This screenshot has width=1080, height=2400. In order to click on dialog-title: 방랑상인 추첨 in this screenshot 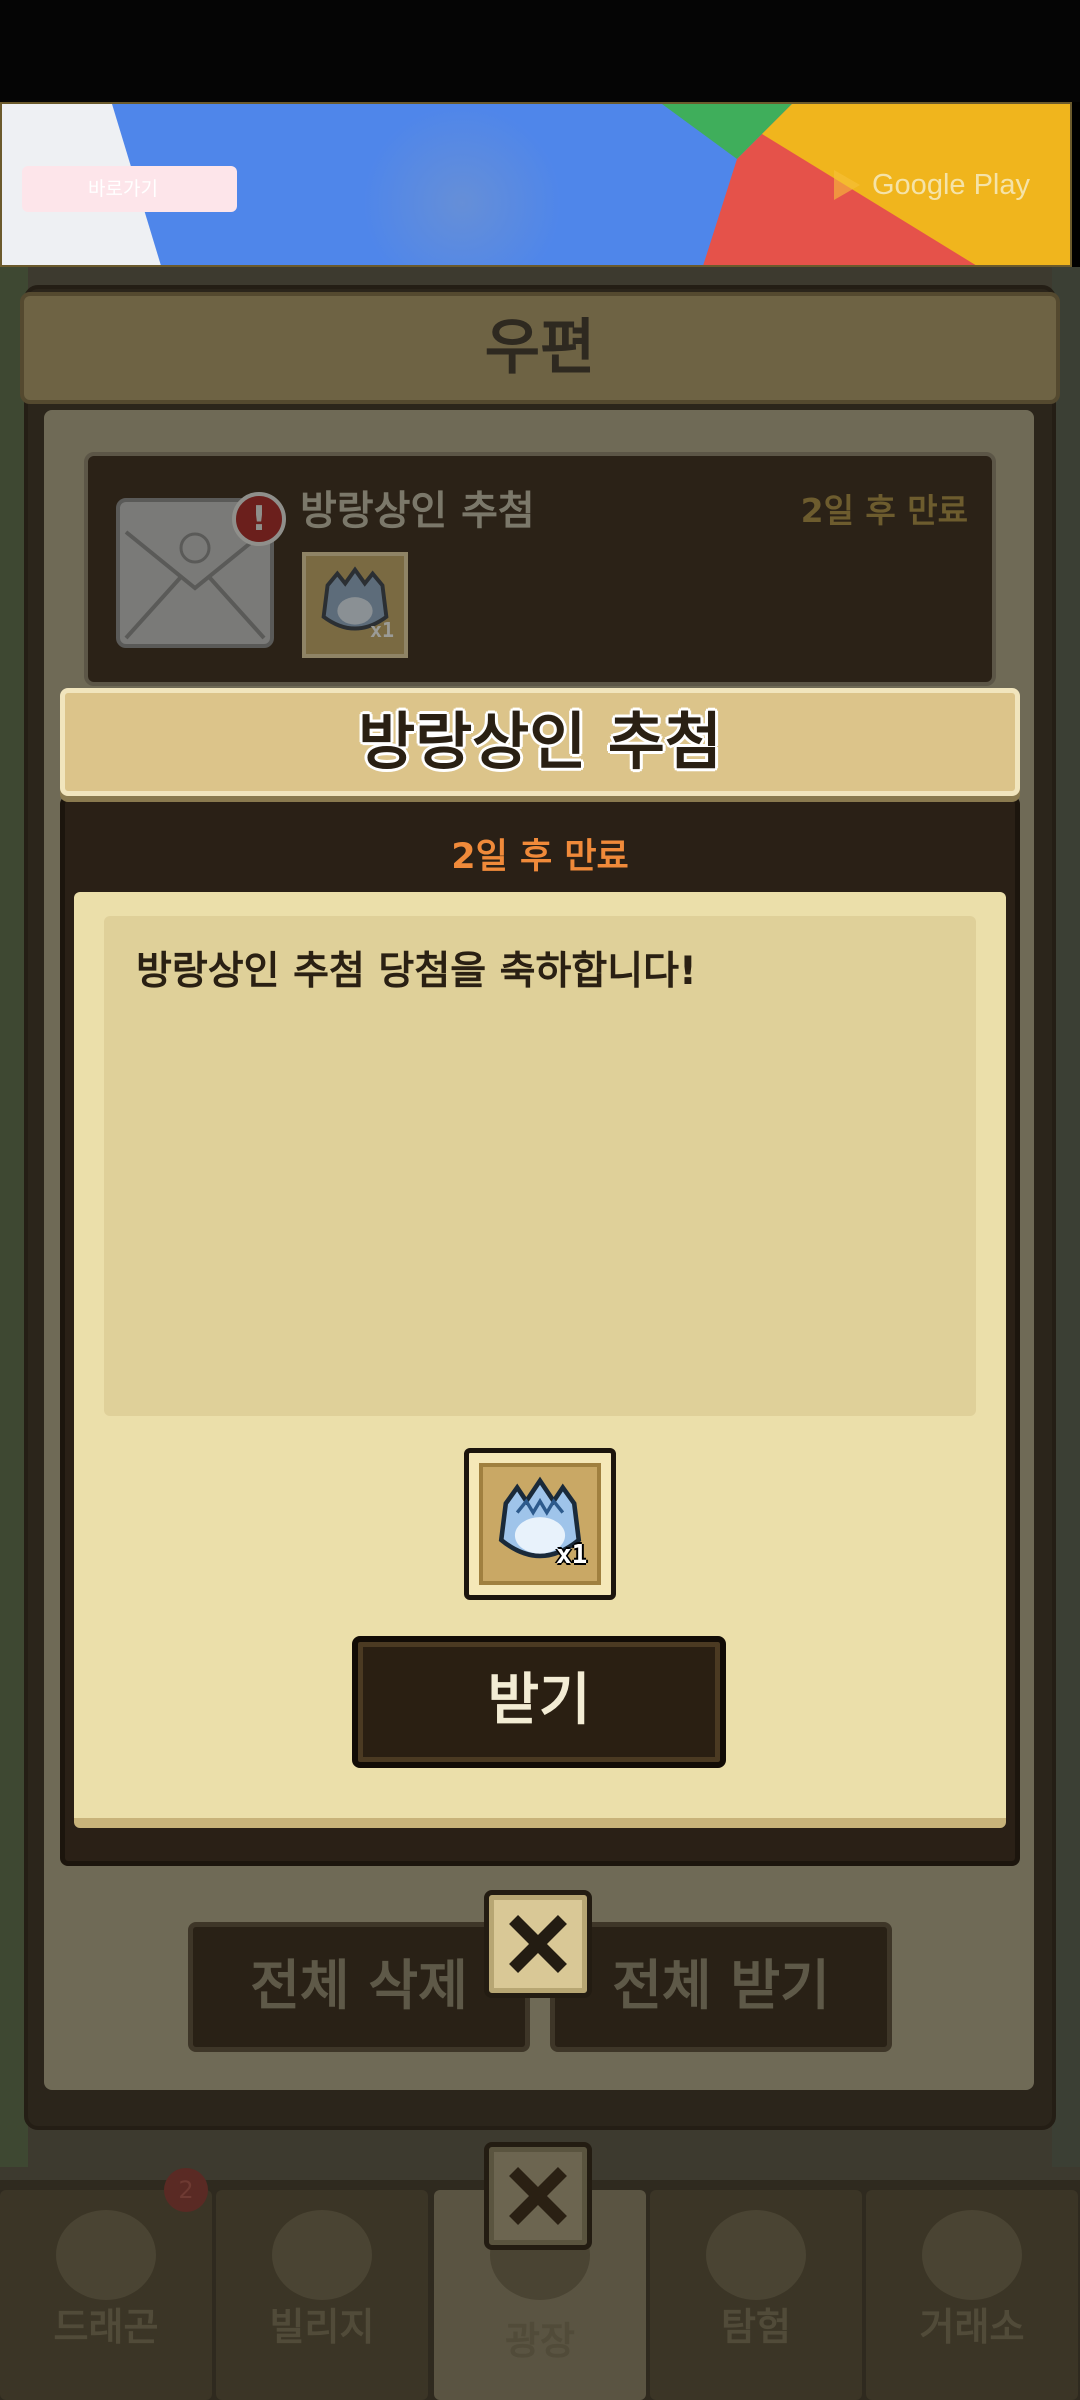, I will do `click(540, 741)`.